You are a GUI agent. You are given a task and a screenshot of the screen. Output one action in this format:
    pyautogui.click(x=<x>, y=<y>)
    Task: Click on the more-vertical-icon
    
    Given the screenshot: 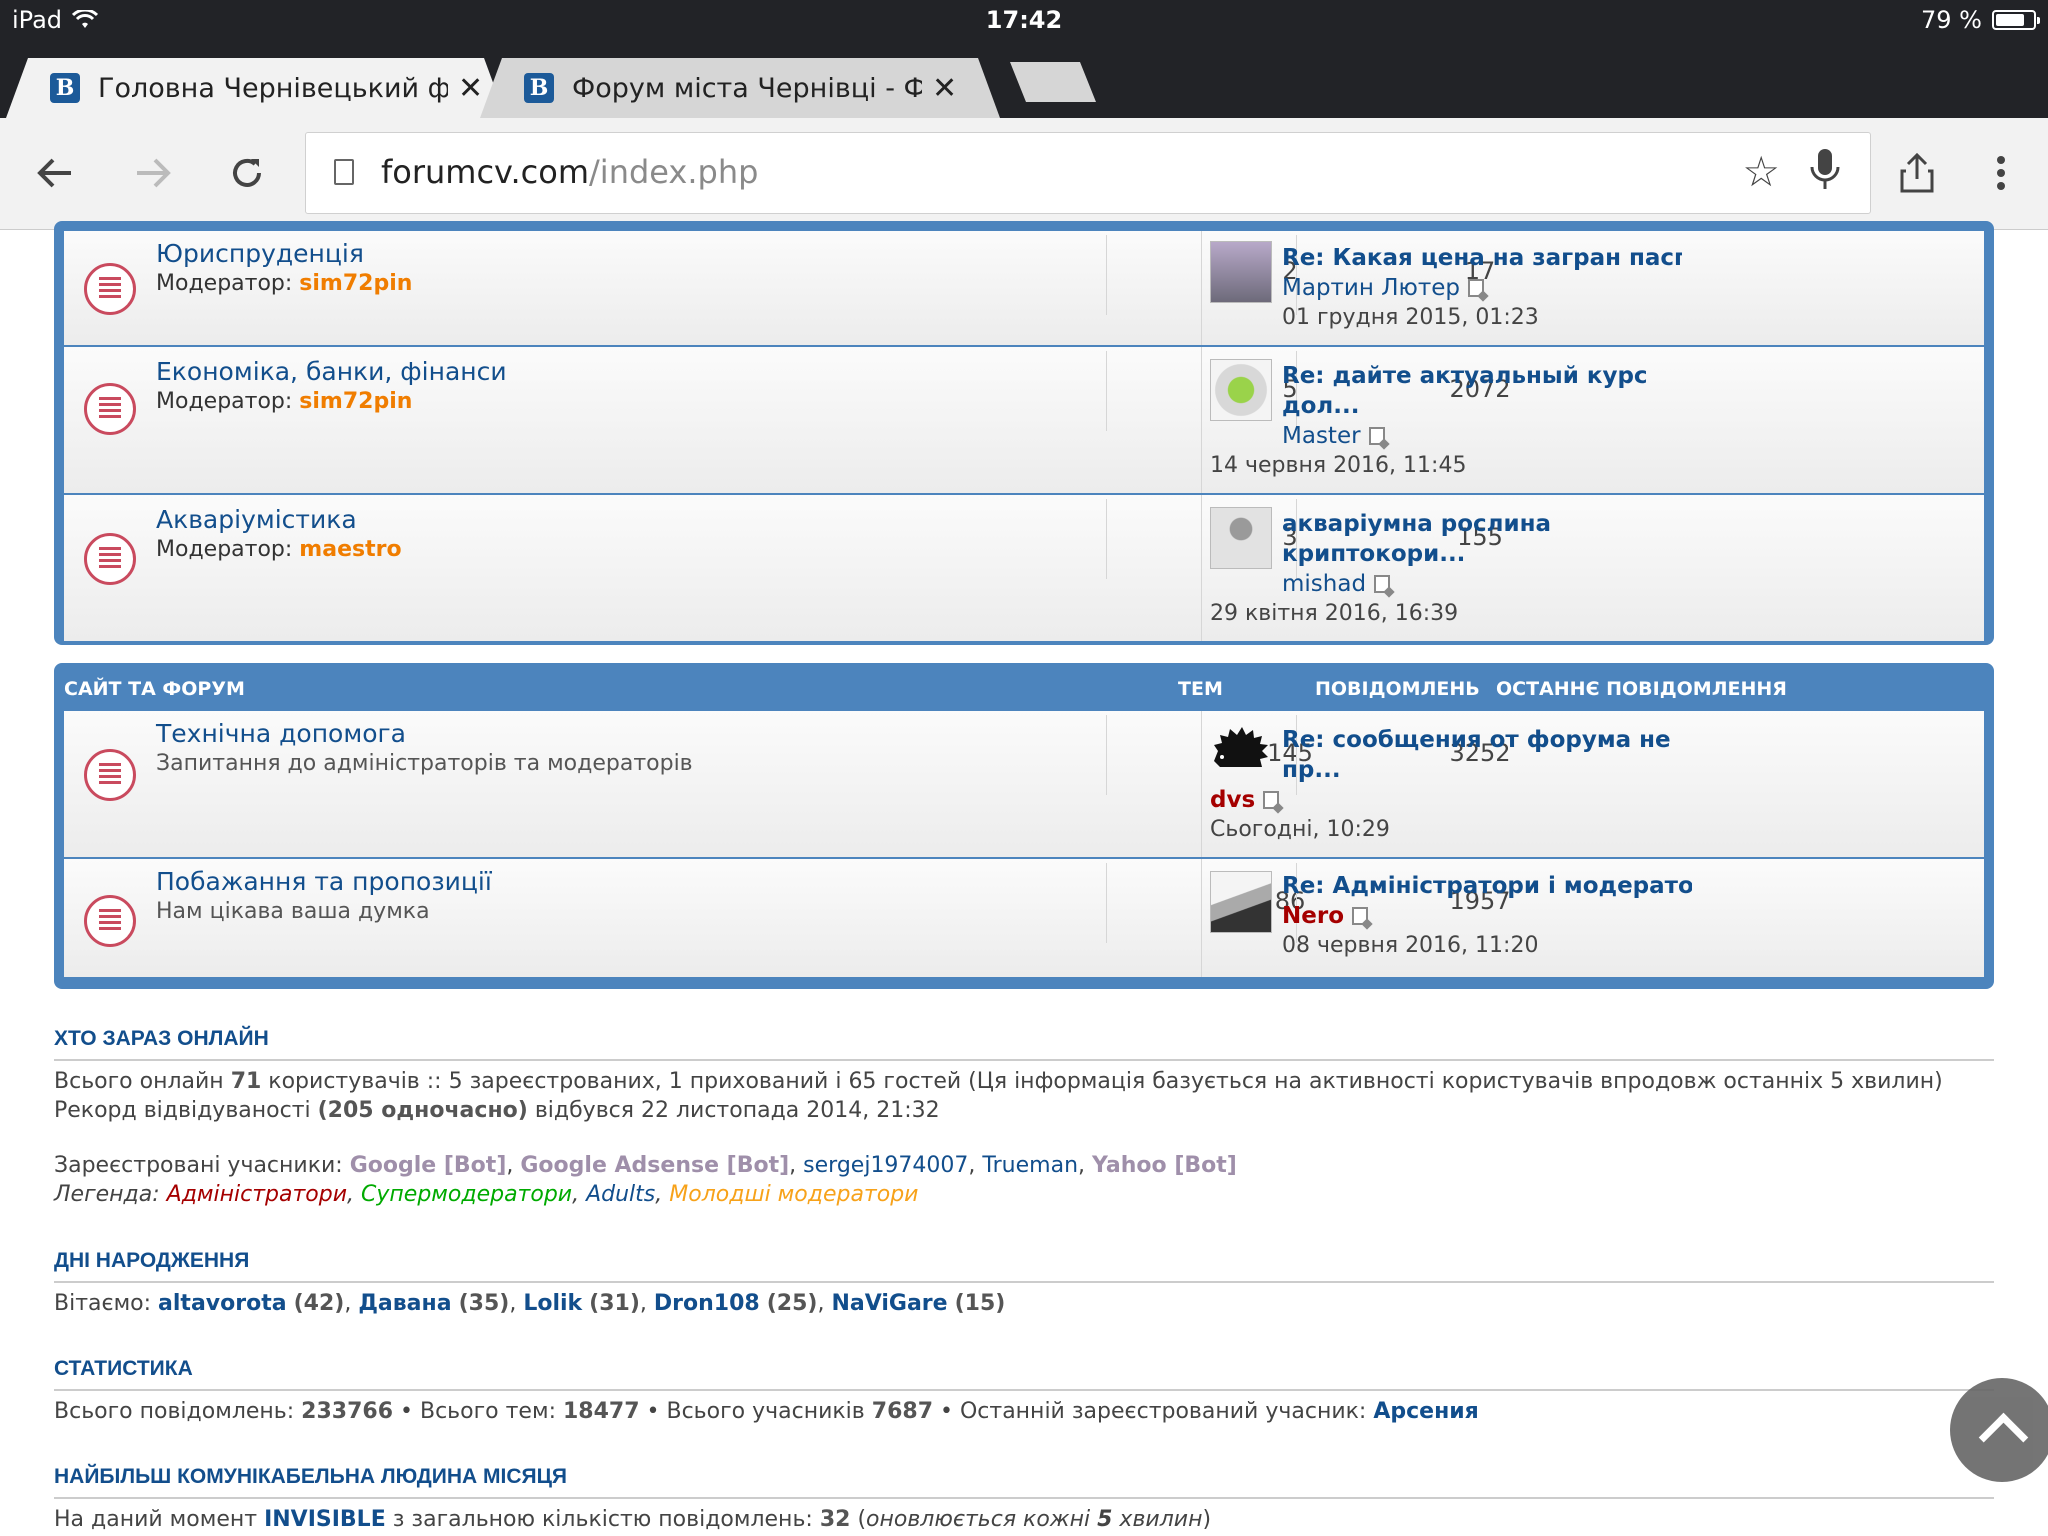 What is the action you would take?
    pyautogui.click(x=2001, y=173)
    